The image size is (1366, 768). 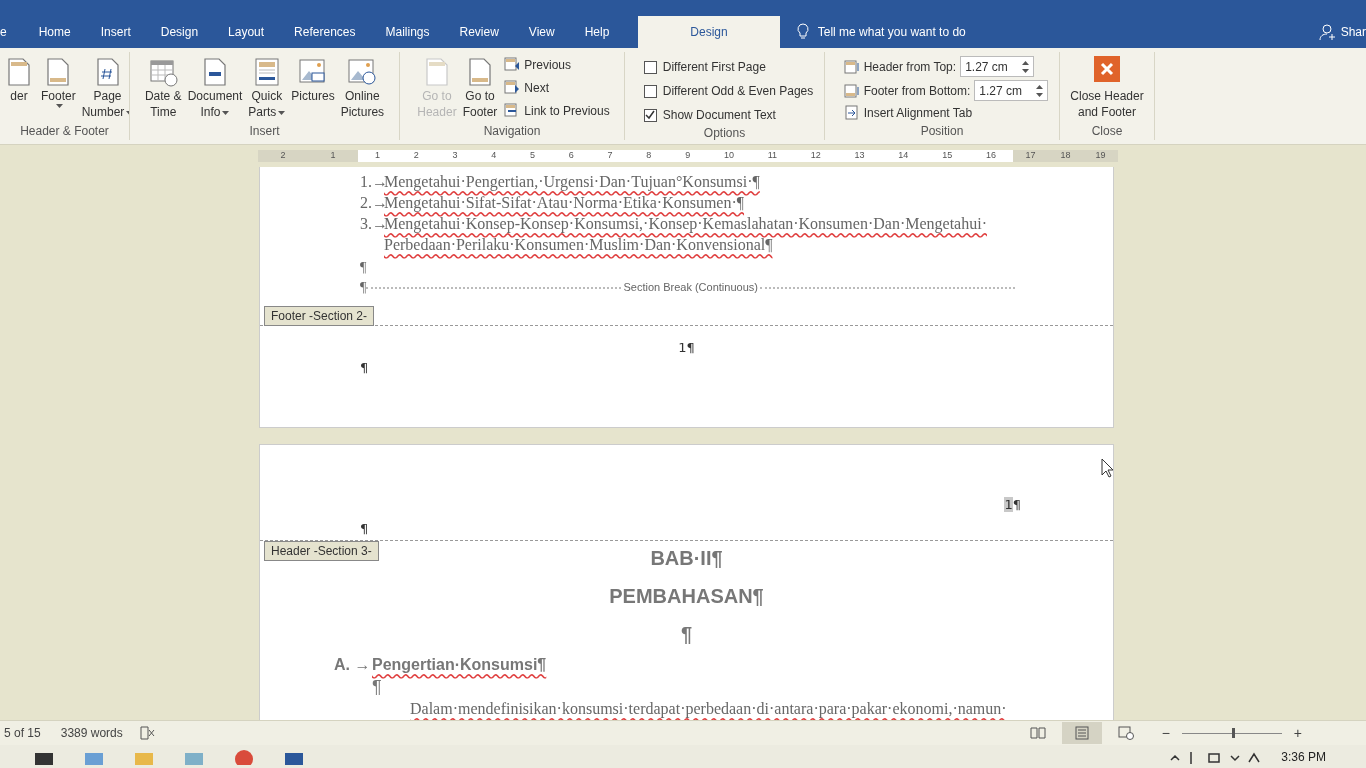 I want to click on ribbon-button: Date & Time, so click(x=163, y=87).